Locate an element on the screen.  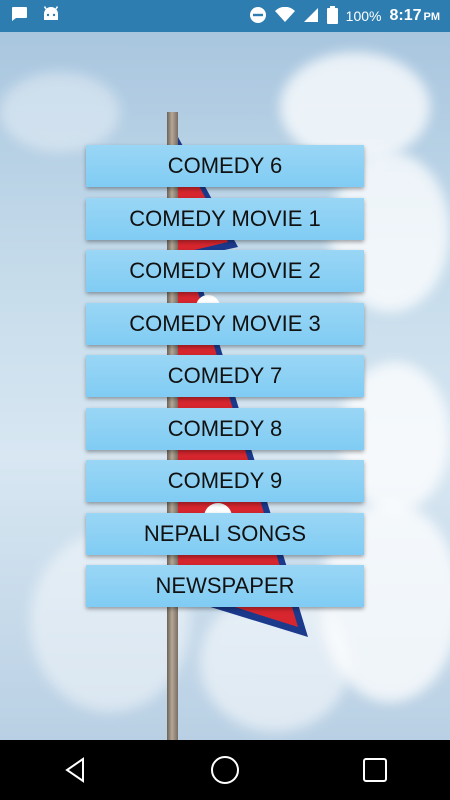
menu-item-comedy-movie-3: COMEDY MOVIE 3 is located at coordinates (225, 323).